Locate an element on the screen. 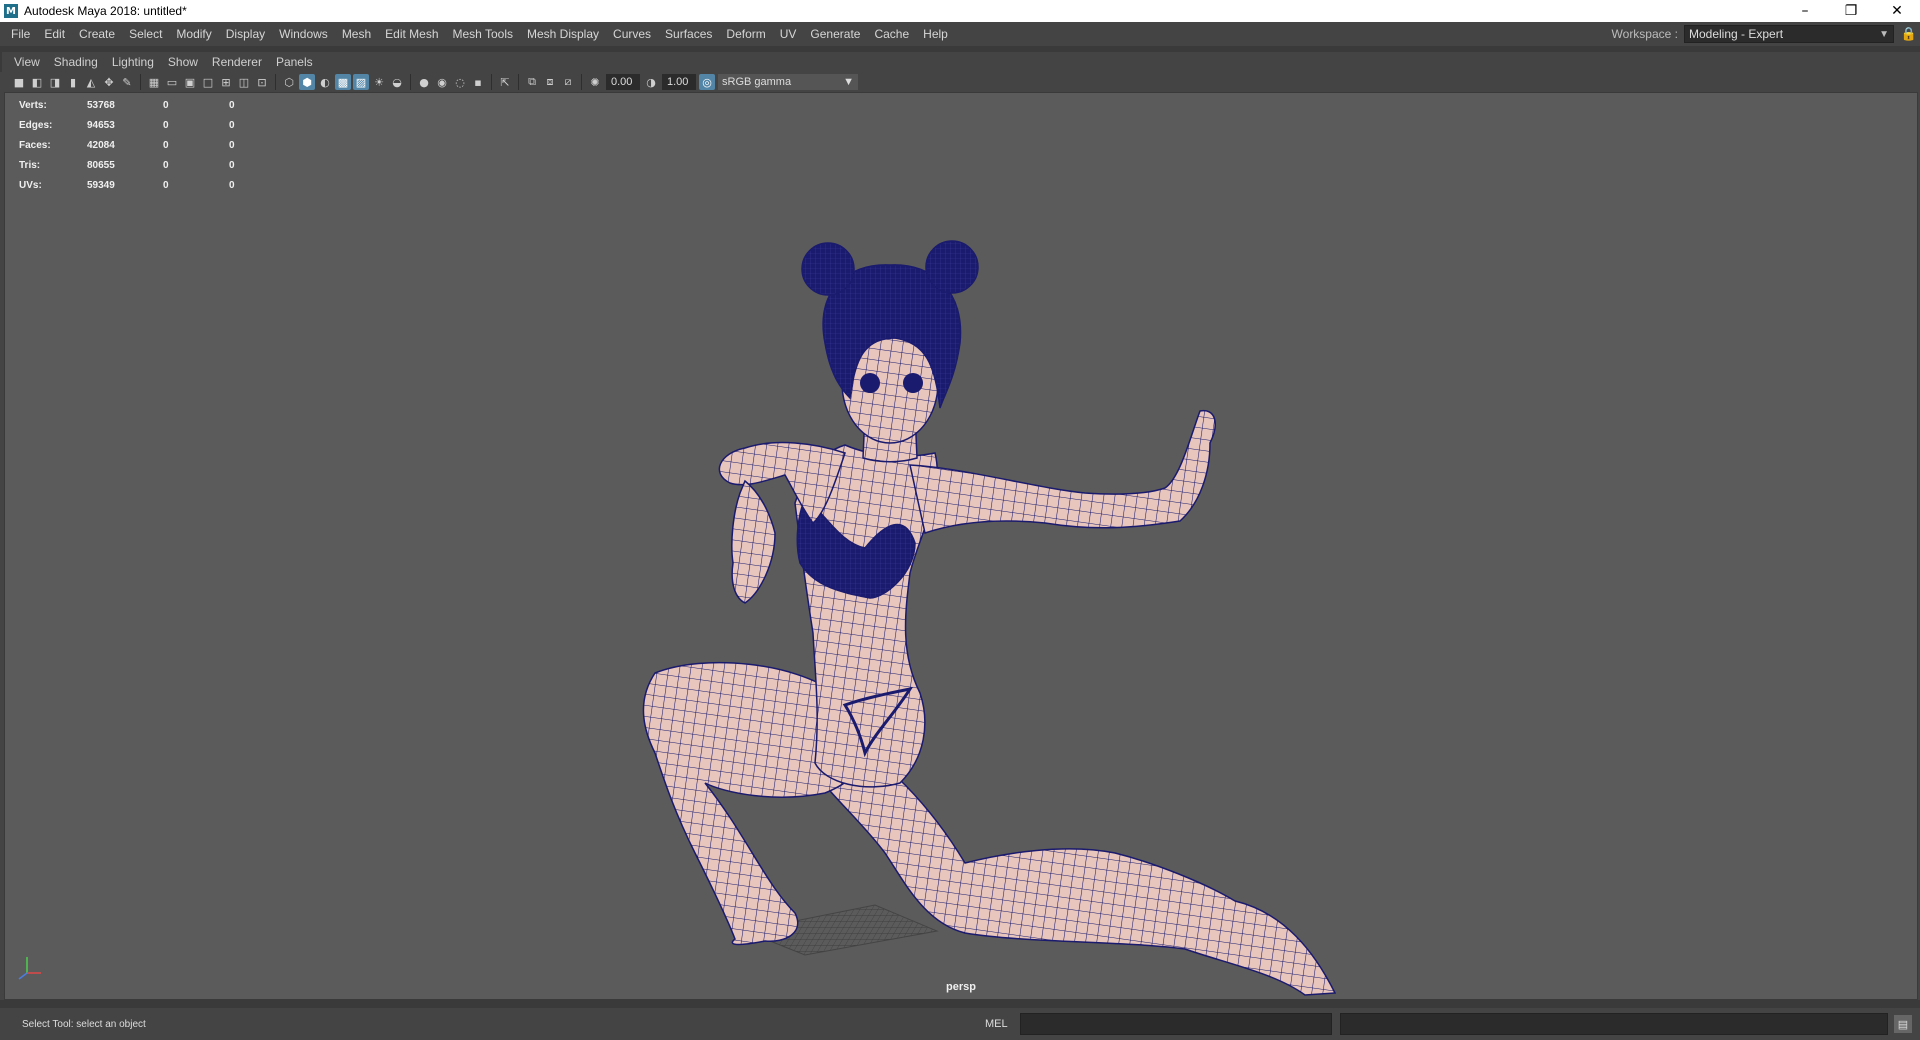 The width and height of the screenshot is (1920, 1040). shadows-icon: ◒ is located at coordinates (397, 82).